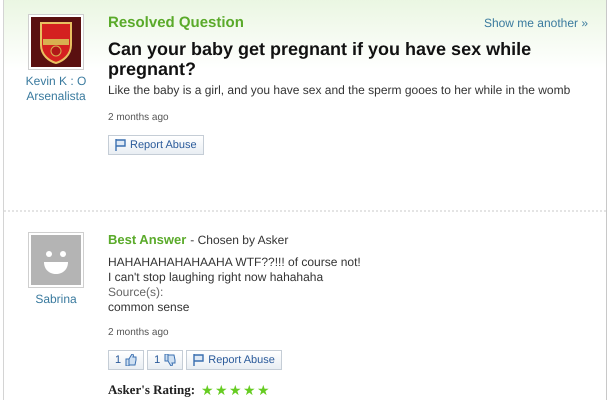 The width and height of the screenshot is (610, 400). What do you see at coordinates (149, 307) in the screenshot?
I see `sources-text: common sense` at bounding box center [149, 307].